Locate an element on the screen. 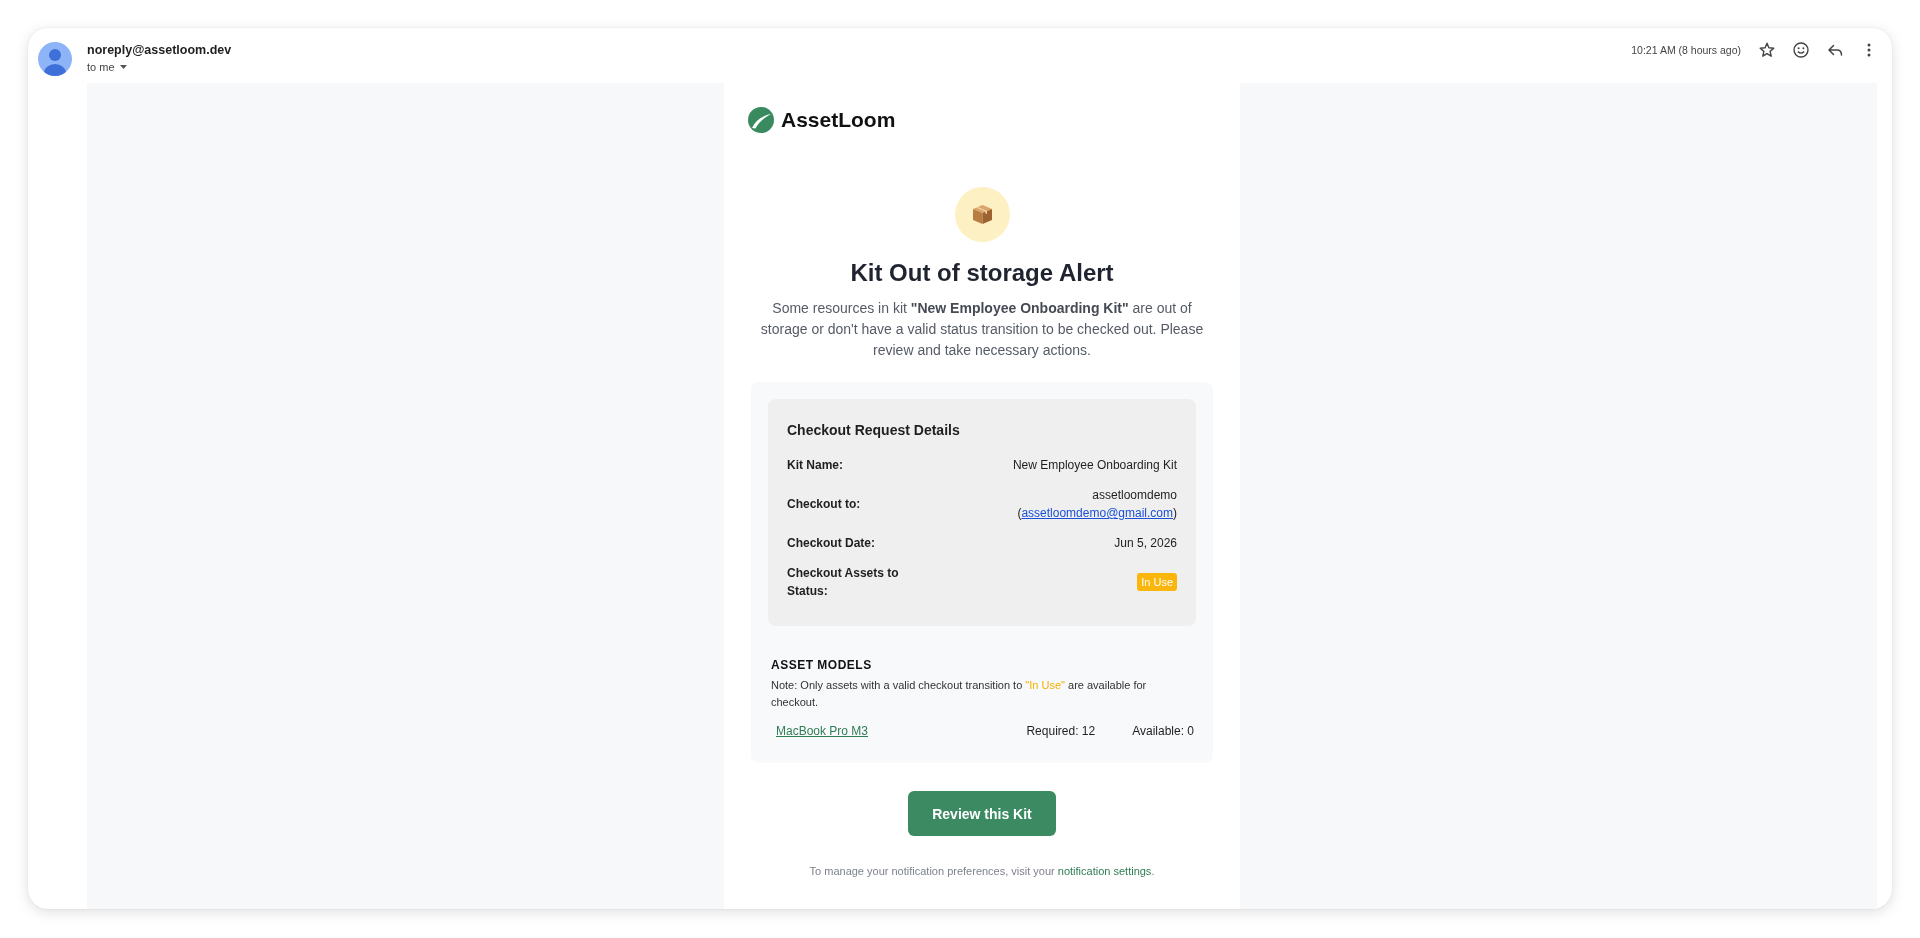 This screenshot has width=1920, height=938. alert-title: Kit Out of storage Alert is located at coordinates (982, 273).